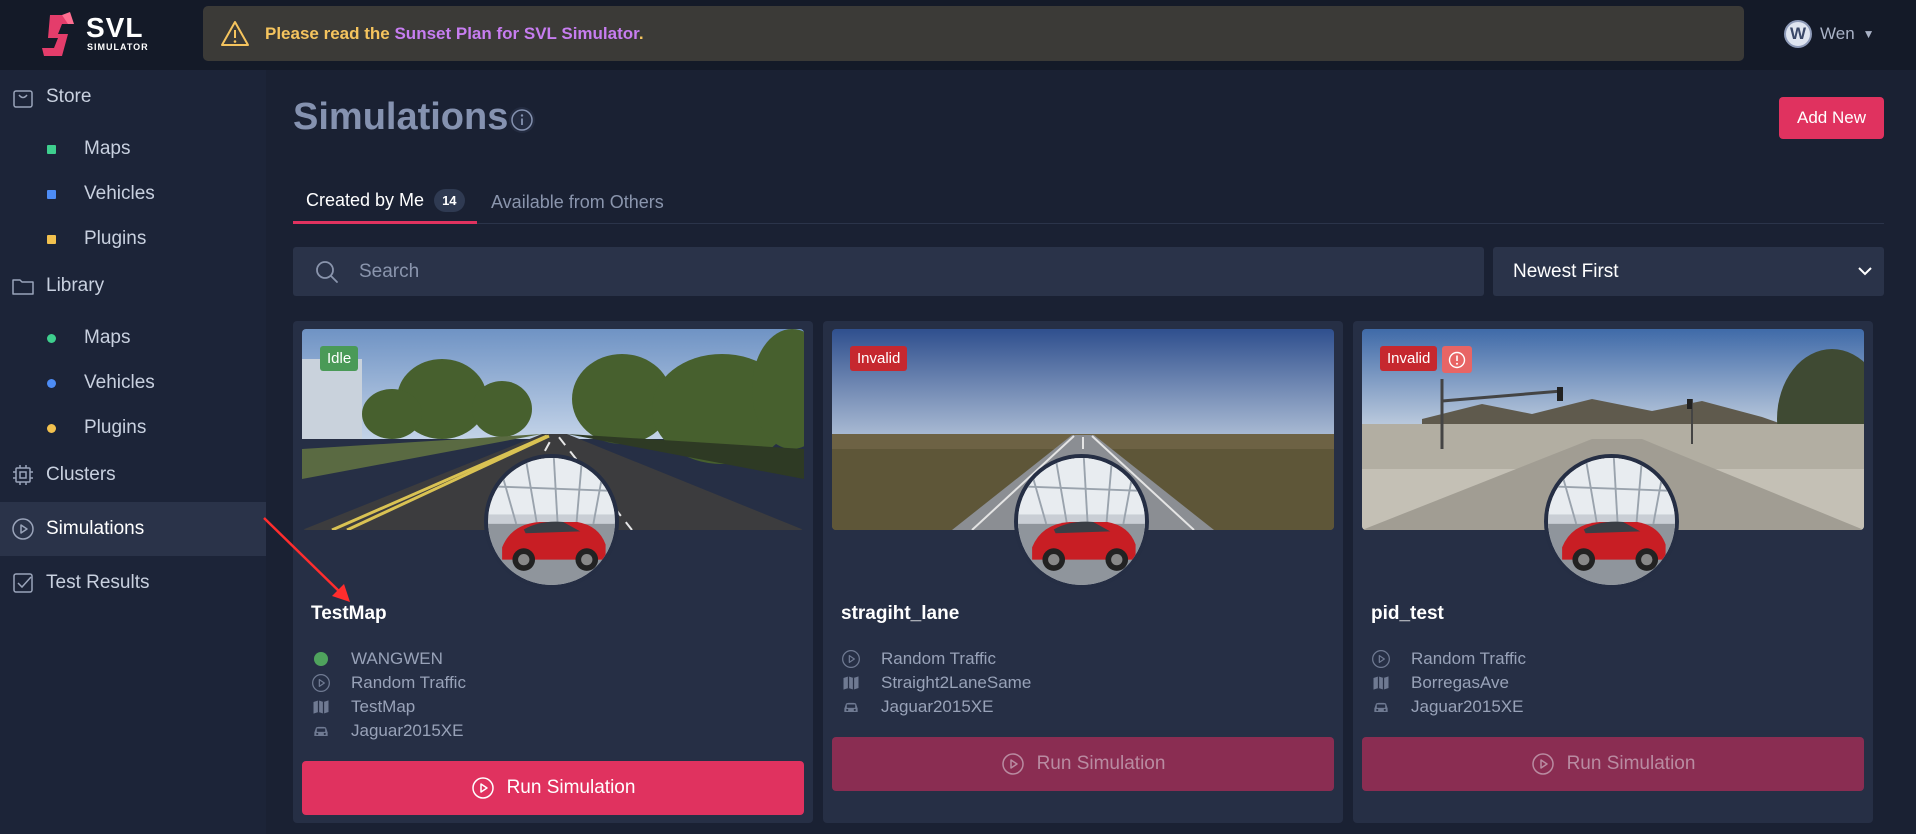 The image size is (1916, 834). What do you see at coordinates (23, 583) in the screenshot?
I see `checkbox-icon` at bounding box center [23, 583].